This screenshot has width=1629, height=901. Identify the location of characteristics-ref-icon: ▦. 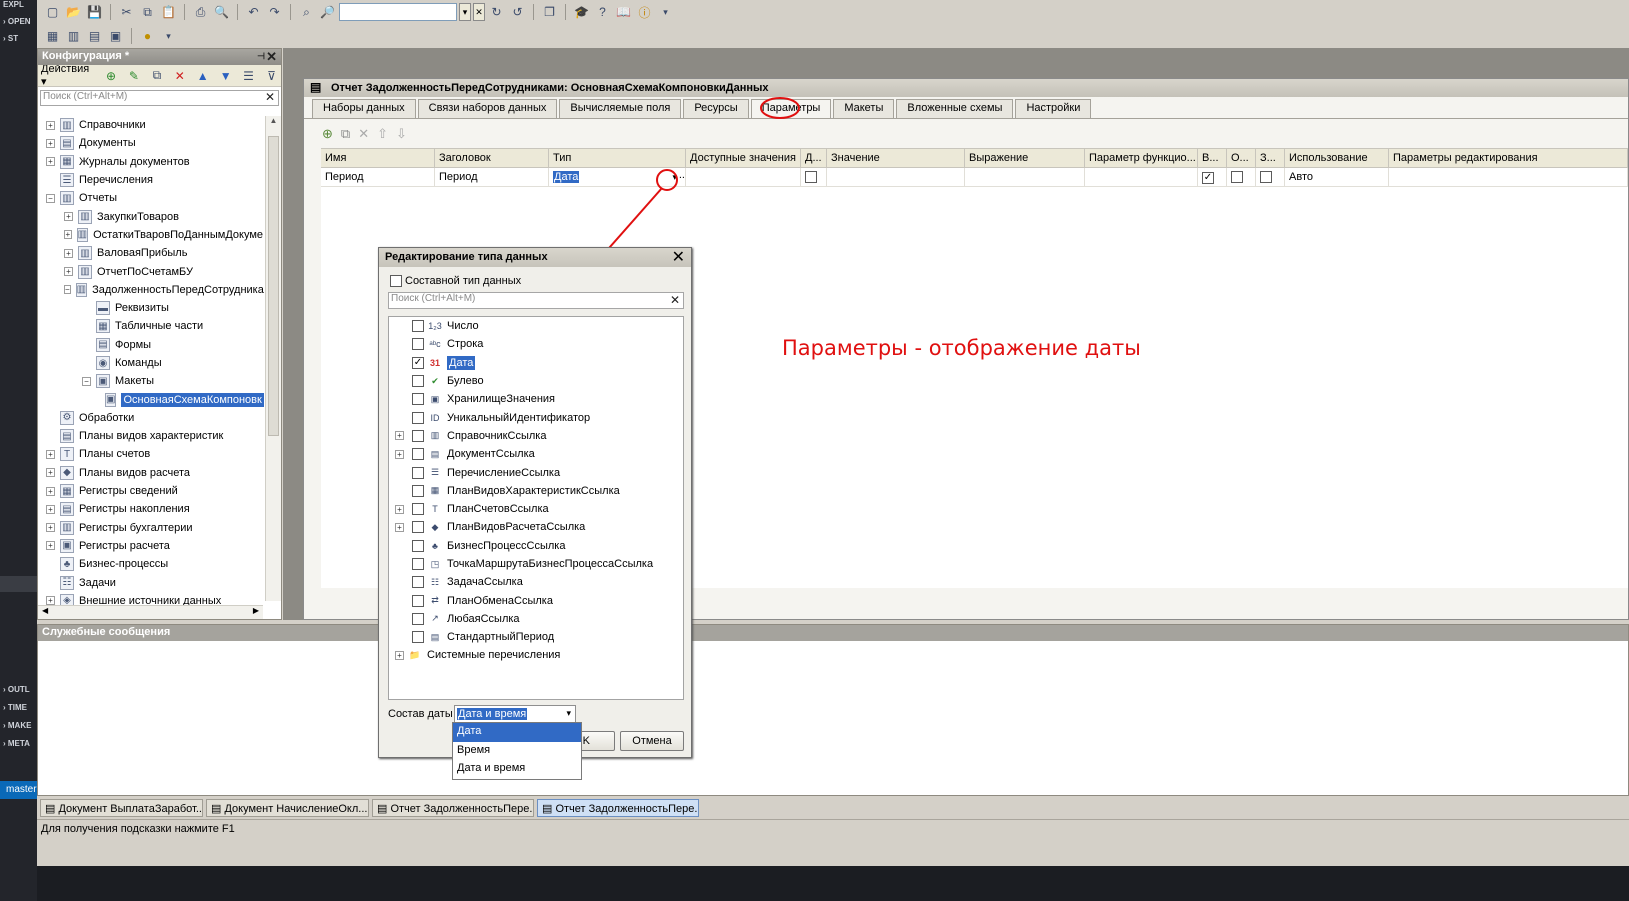
(435, 490).